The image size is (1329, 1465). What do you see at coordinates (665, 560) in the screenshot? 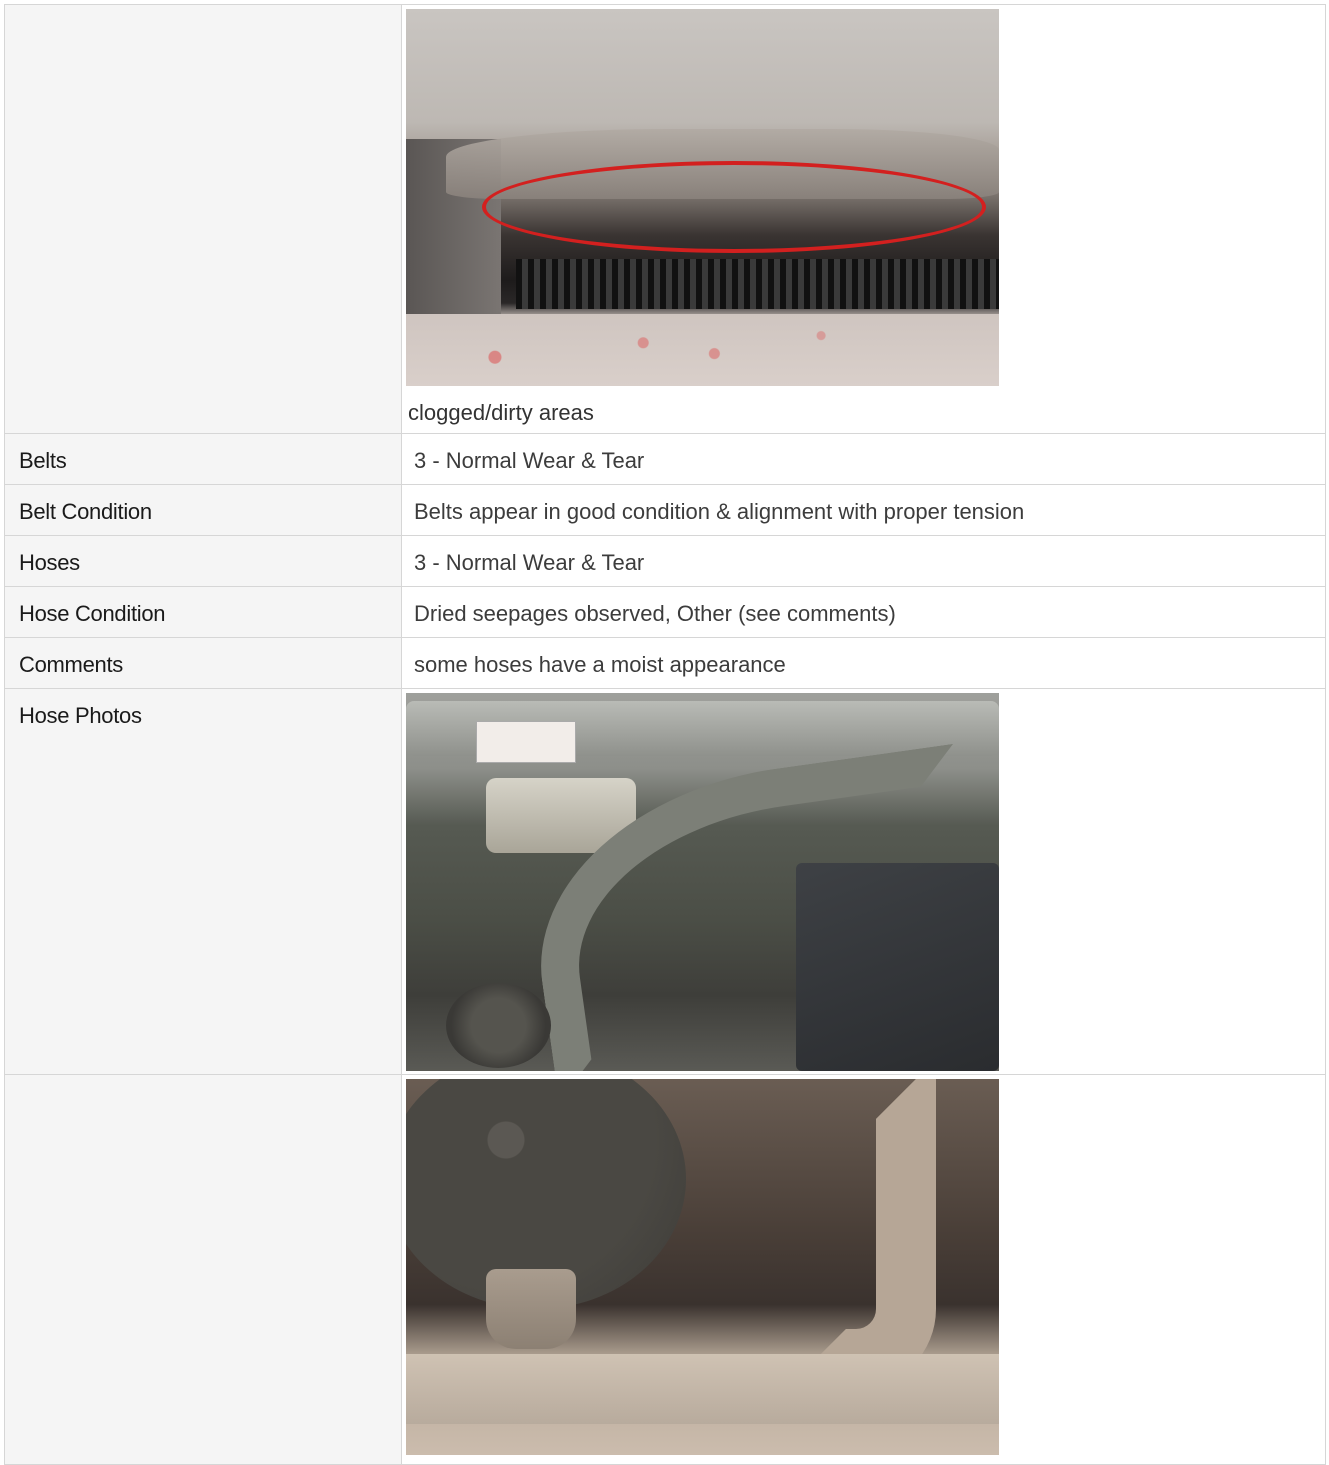
I see `table-row: Hoses 3 - Normal Wear & Tear` at bounding box center [665, 560].